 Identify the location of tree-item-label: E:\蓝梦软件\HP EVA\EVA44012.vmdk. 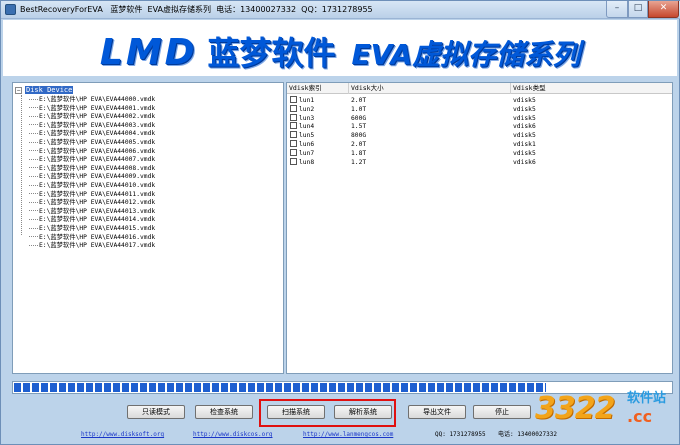
(97, 203).